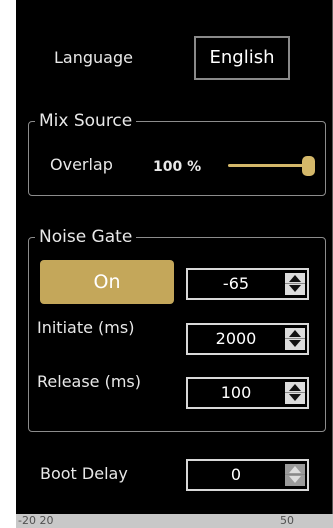 This screenshot has width=333, height=528. I want to click on language-selector: English, so click(242, 58).